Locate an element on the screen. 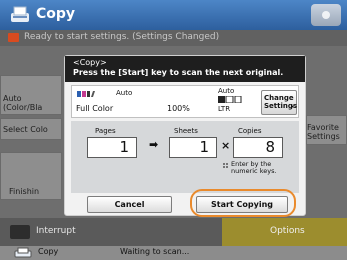 The image size is (347, 260). numeric-keys-icon is located at coordinates (225, 165).